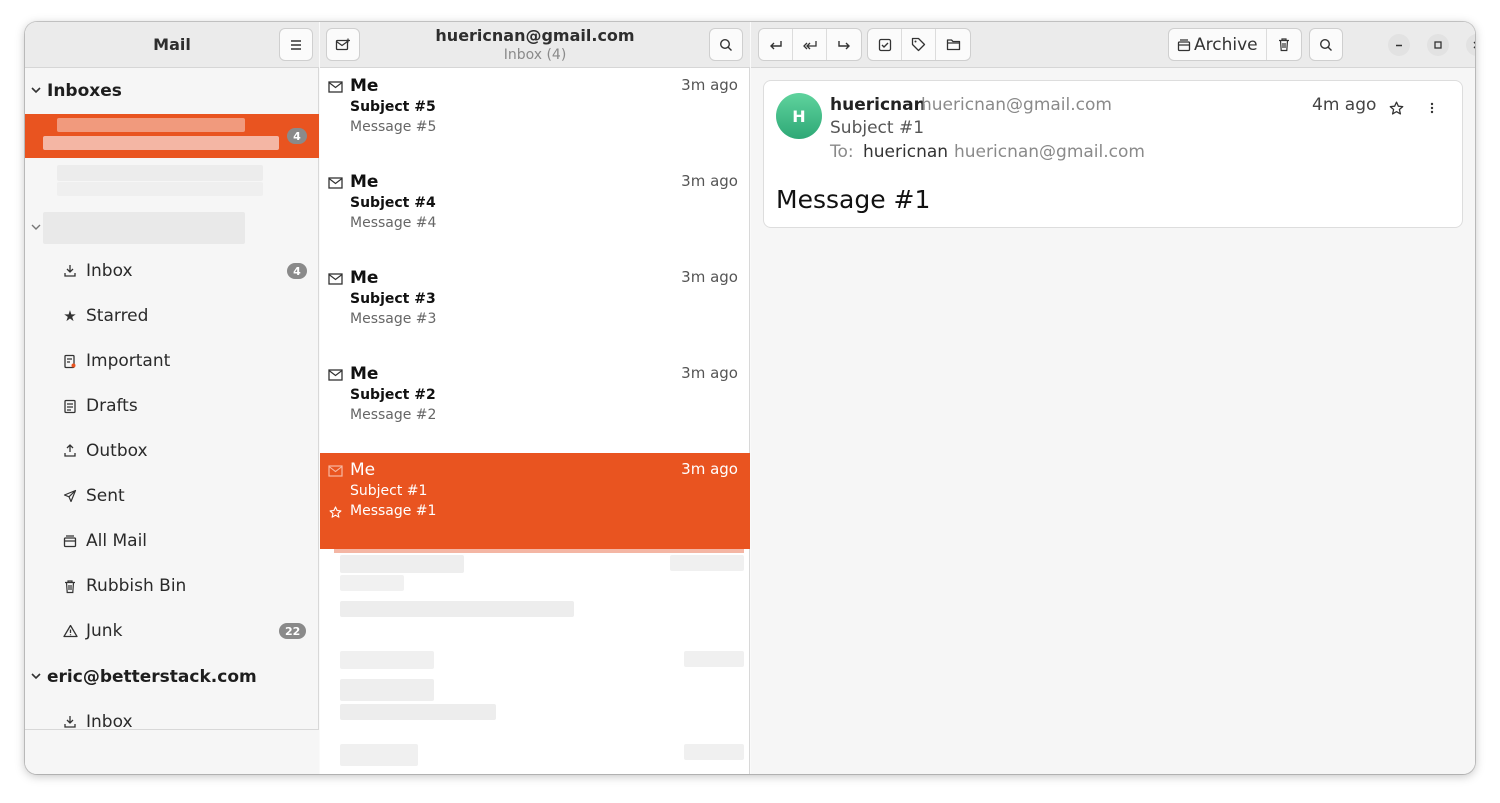  I want to click on message-subject: Subject #3, so click(393, 299).